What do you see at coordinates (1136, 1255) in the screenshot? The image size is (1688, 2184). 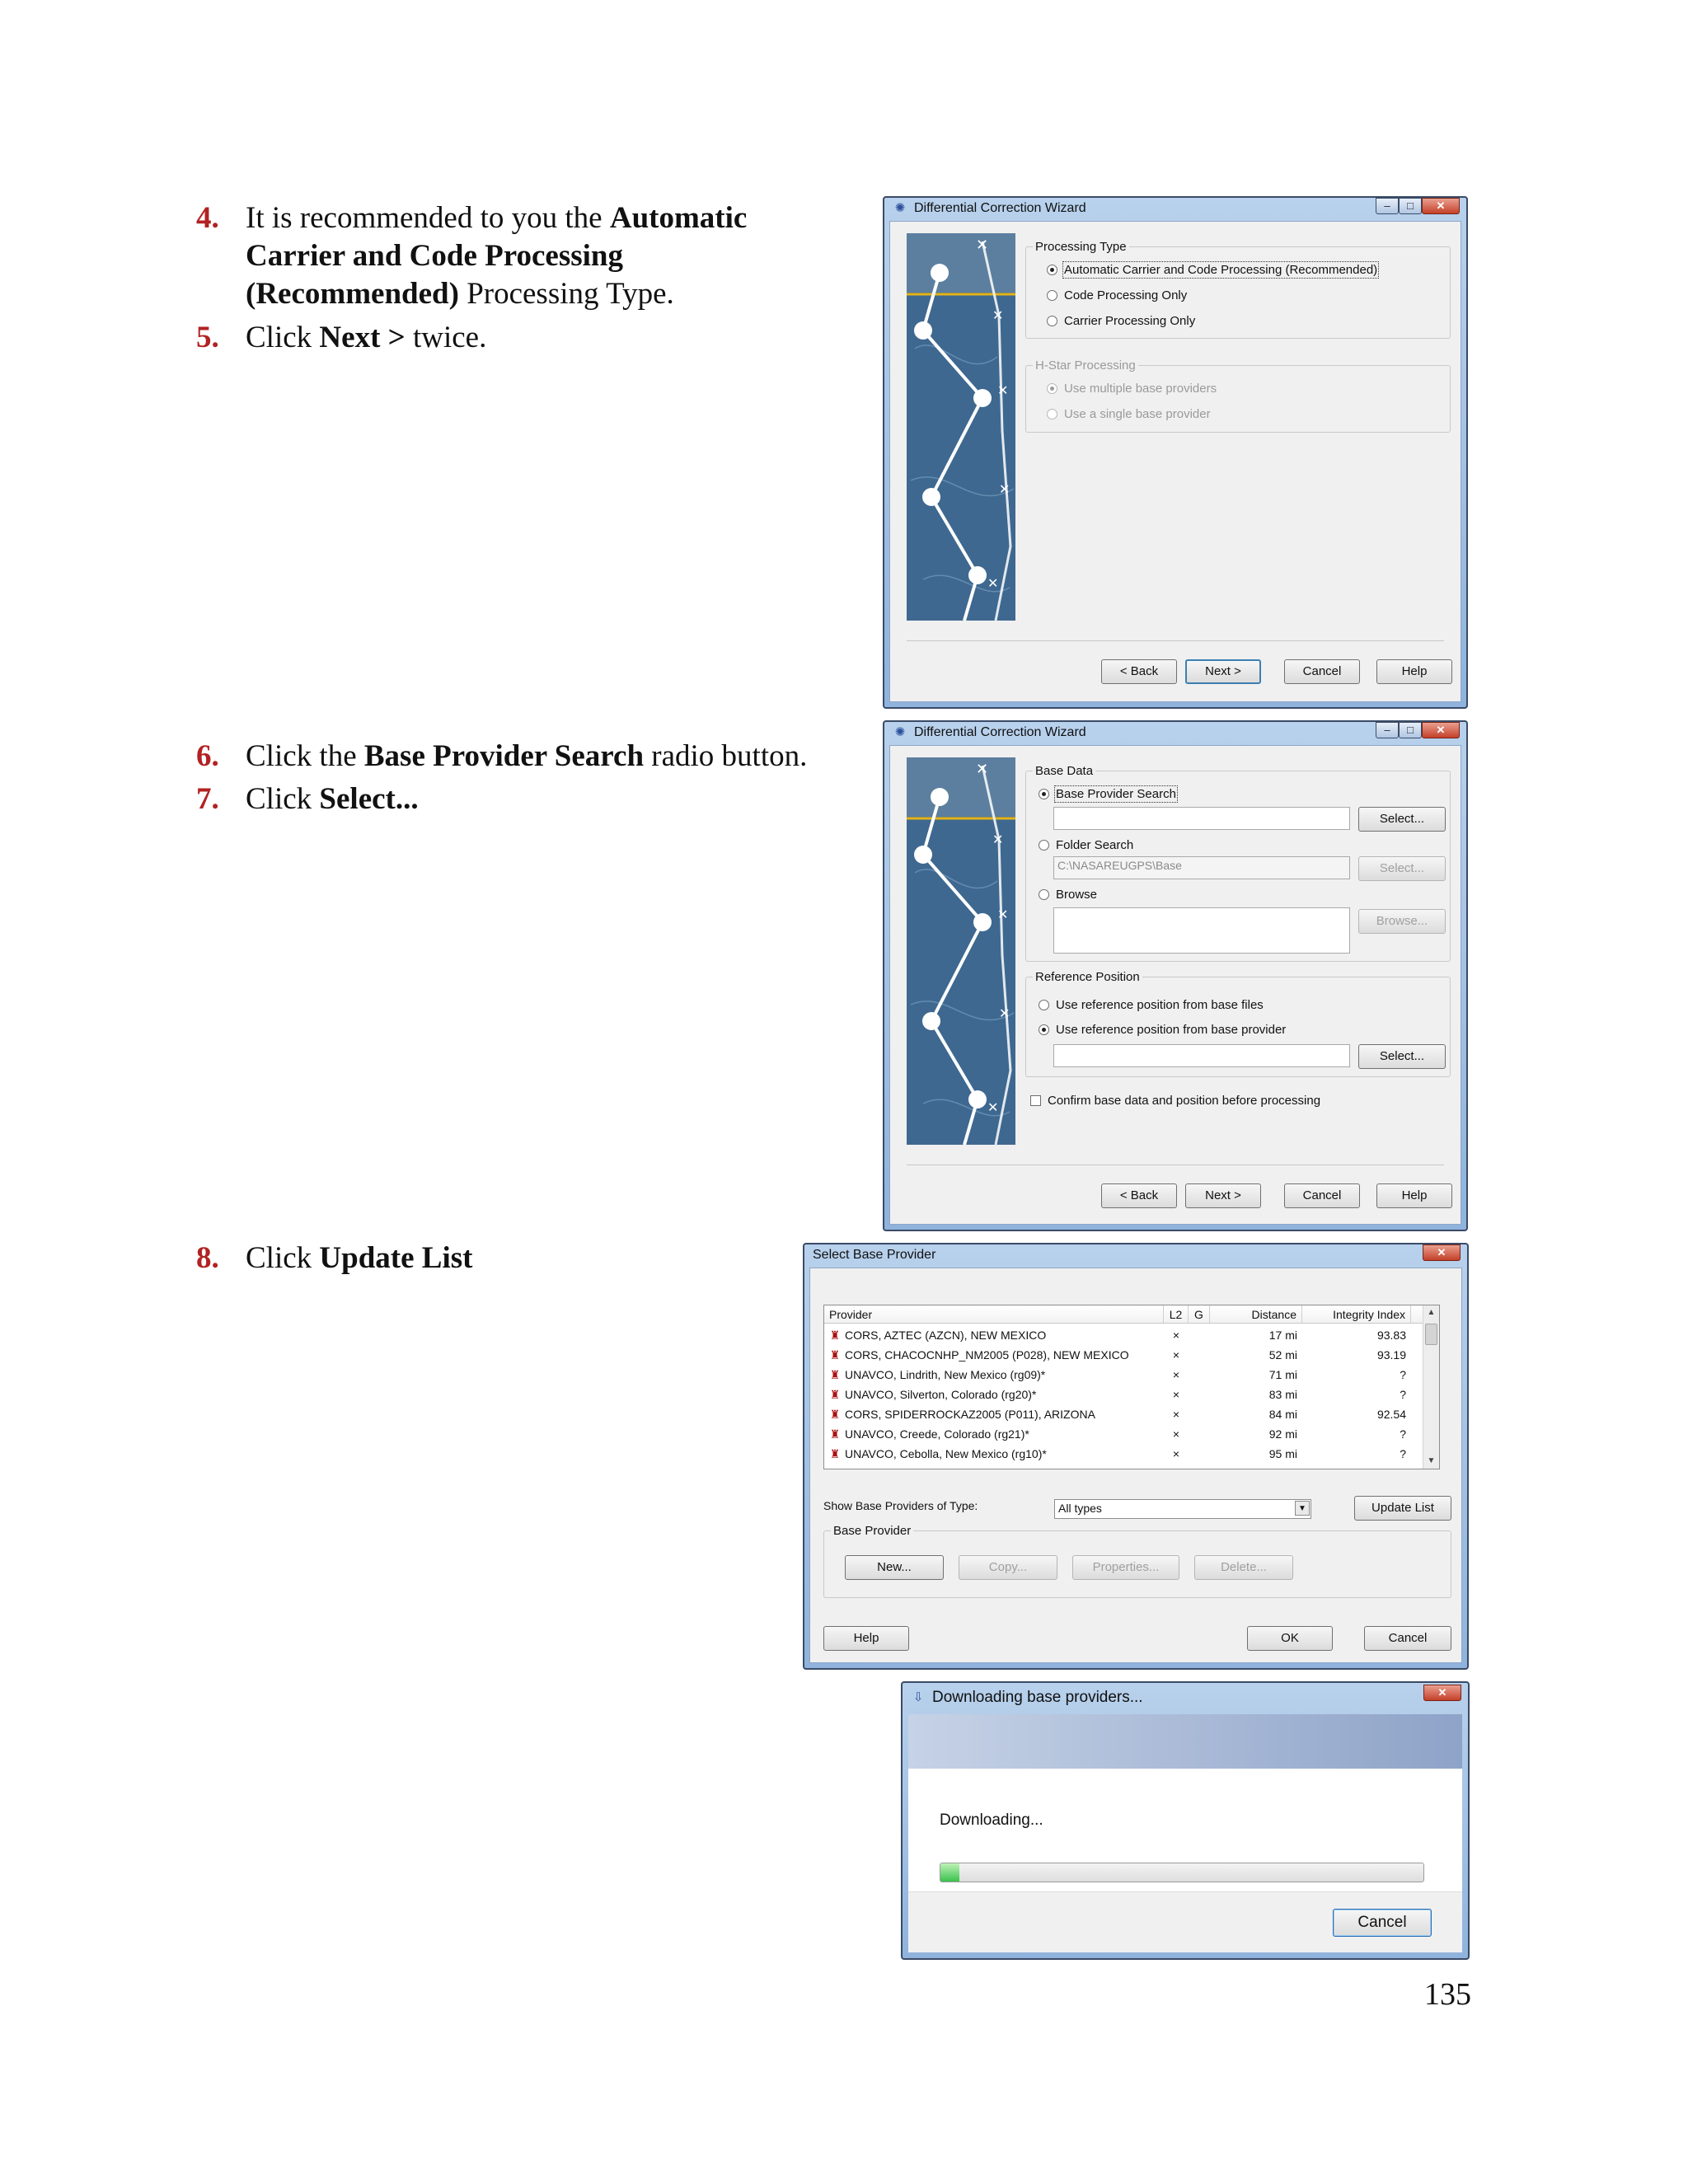 I see `titlebar: Select Base Provider ✕` at bounding box center [1136, 1255].